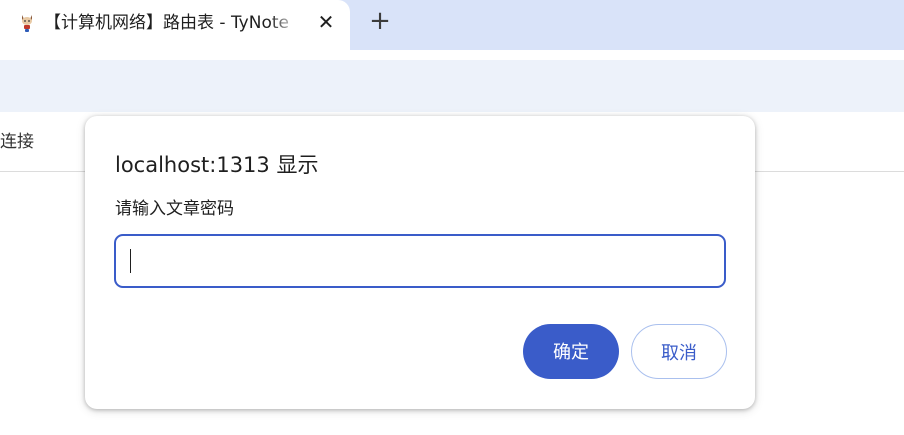  I want to click on ok-button: 确定, so click(571, 351).